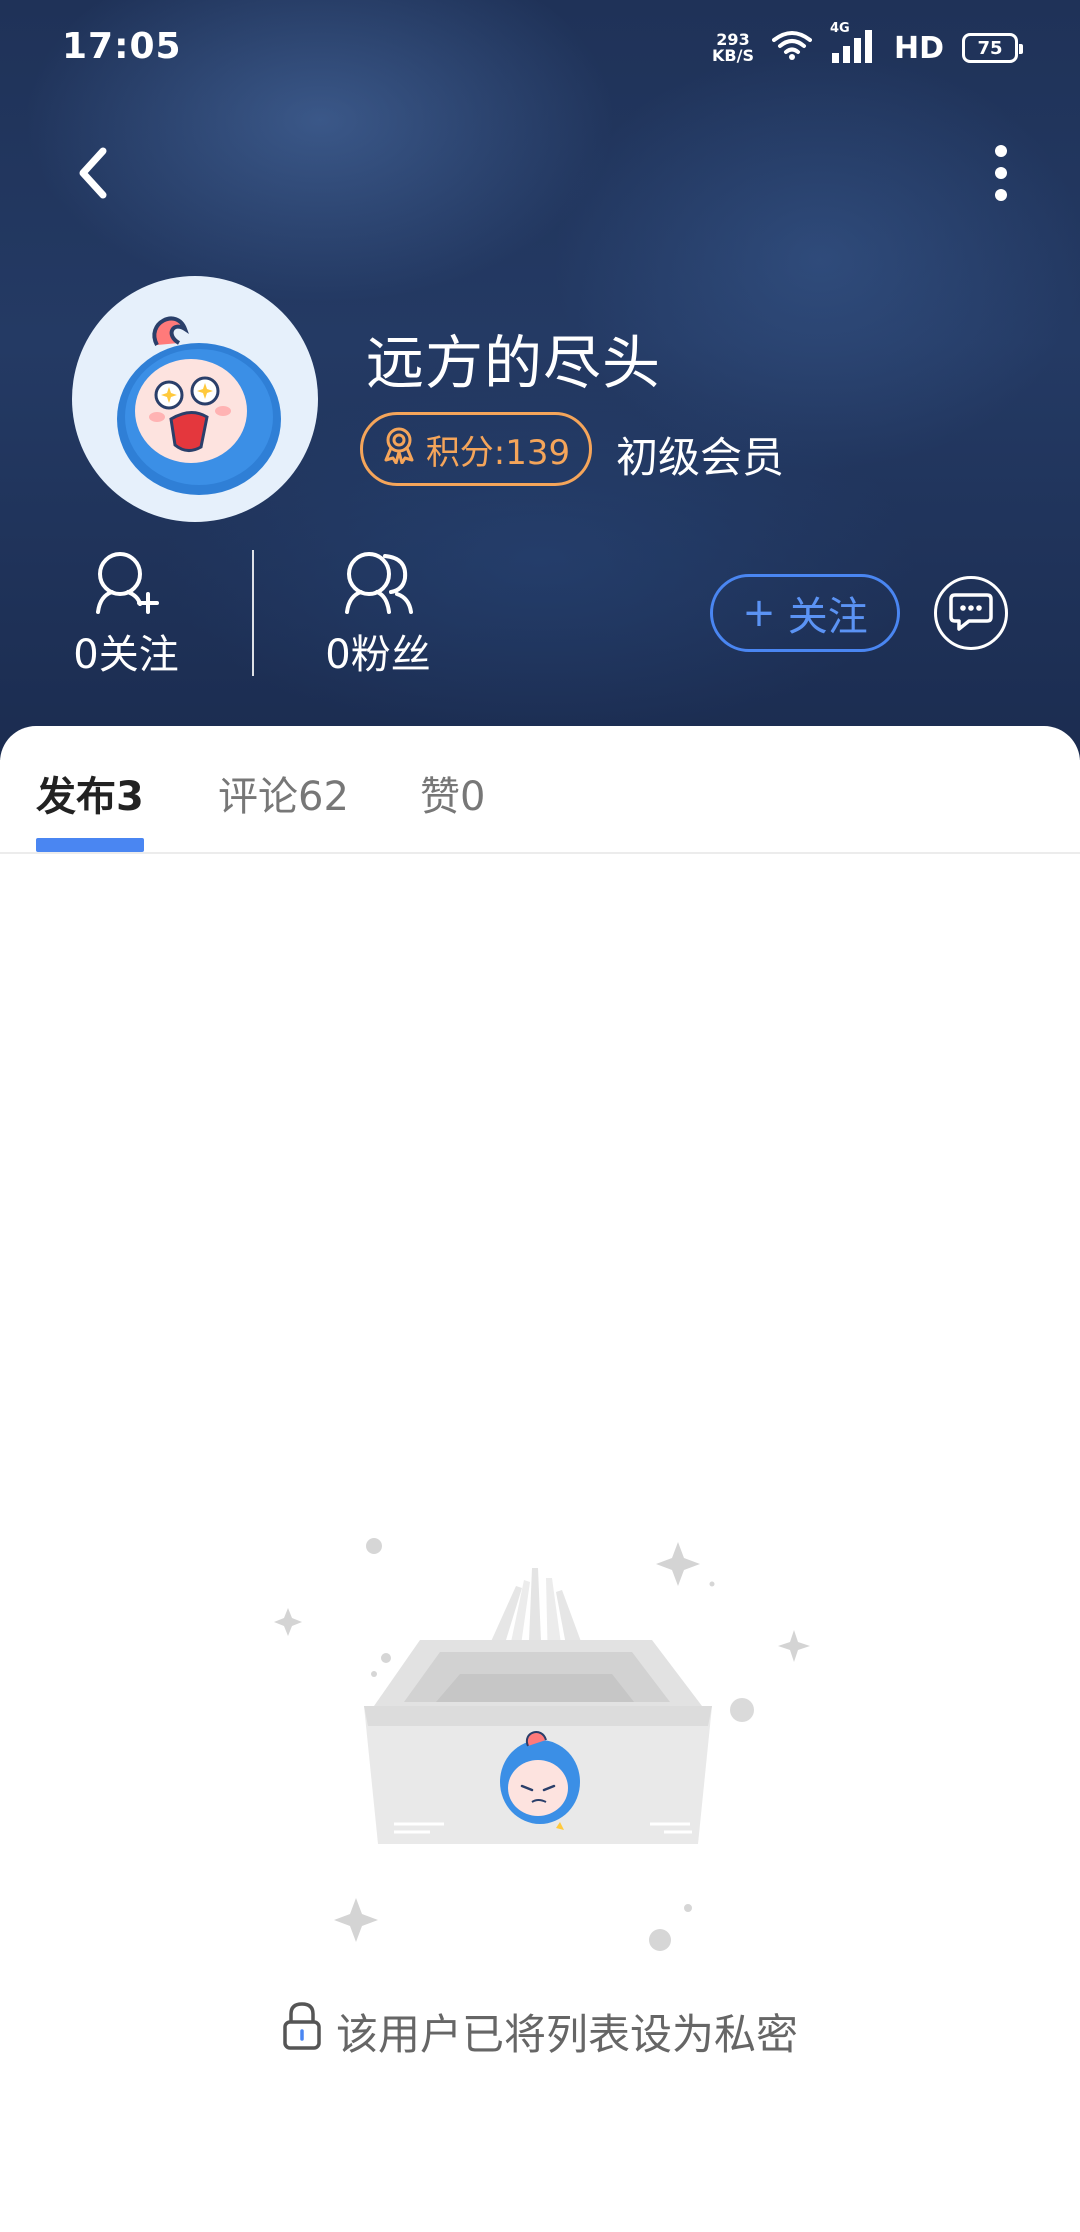  I want to click on tab-comments: 评论62, so click(283, 793).